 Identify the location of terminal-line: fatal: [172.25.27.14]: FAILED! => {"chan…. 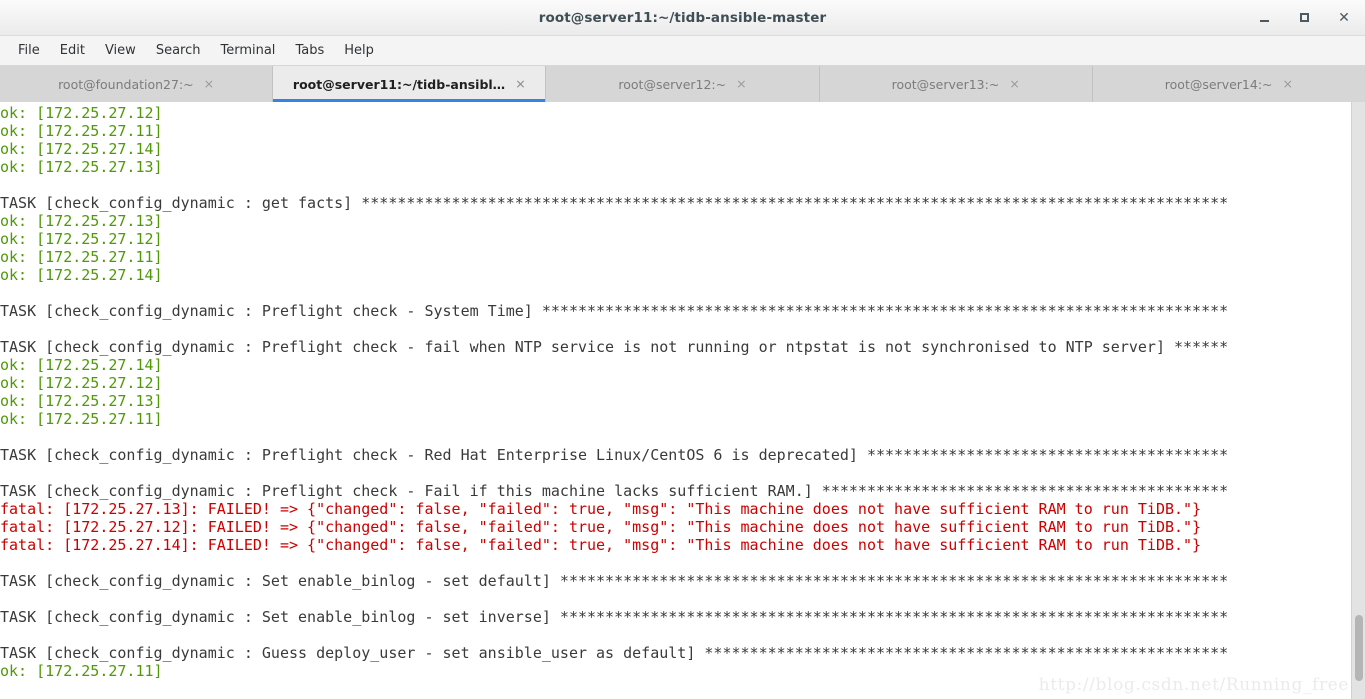
(601, 545).